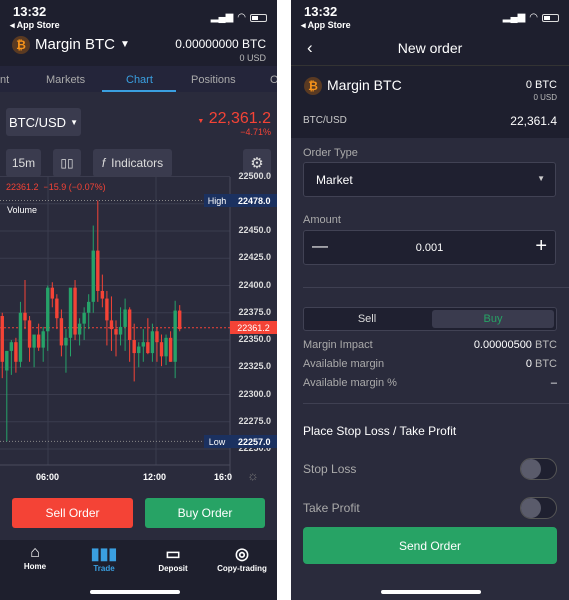 This screenshot has width=569, height=600. I want to click on bottom-nav: ⌂ Home ▮▮▮ Trade ▭ Deposit ◎ Copy-trading, so click(138, 570).